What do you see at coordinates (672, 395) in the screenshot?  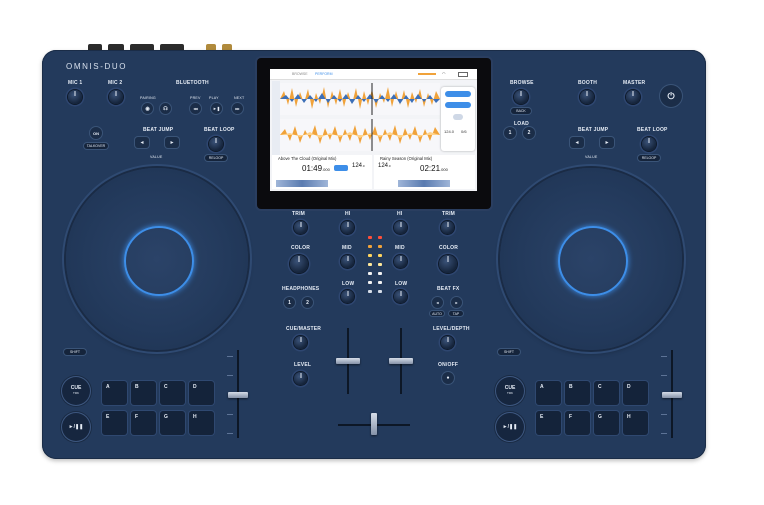 I see `pitch-fader-right` at bounding box center [672, 395].